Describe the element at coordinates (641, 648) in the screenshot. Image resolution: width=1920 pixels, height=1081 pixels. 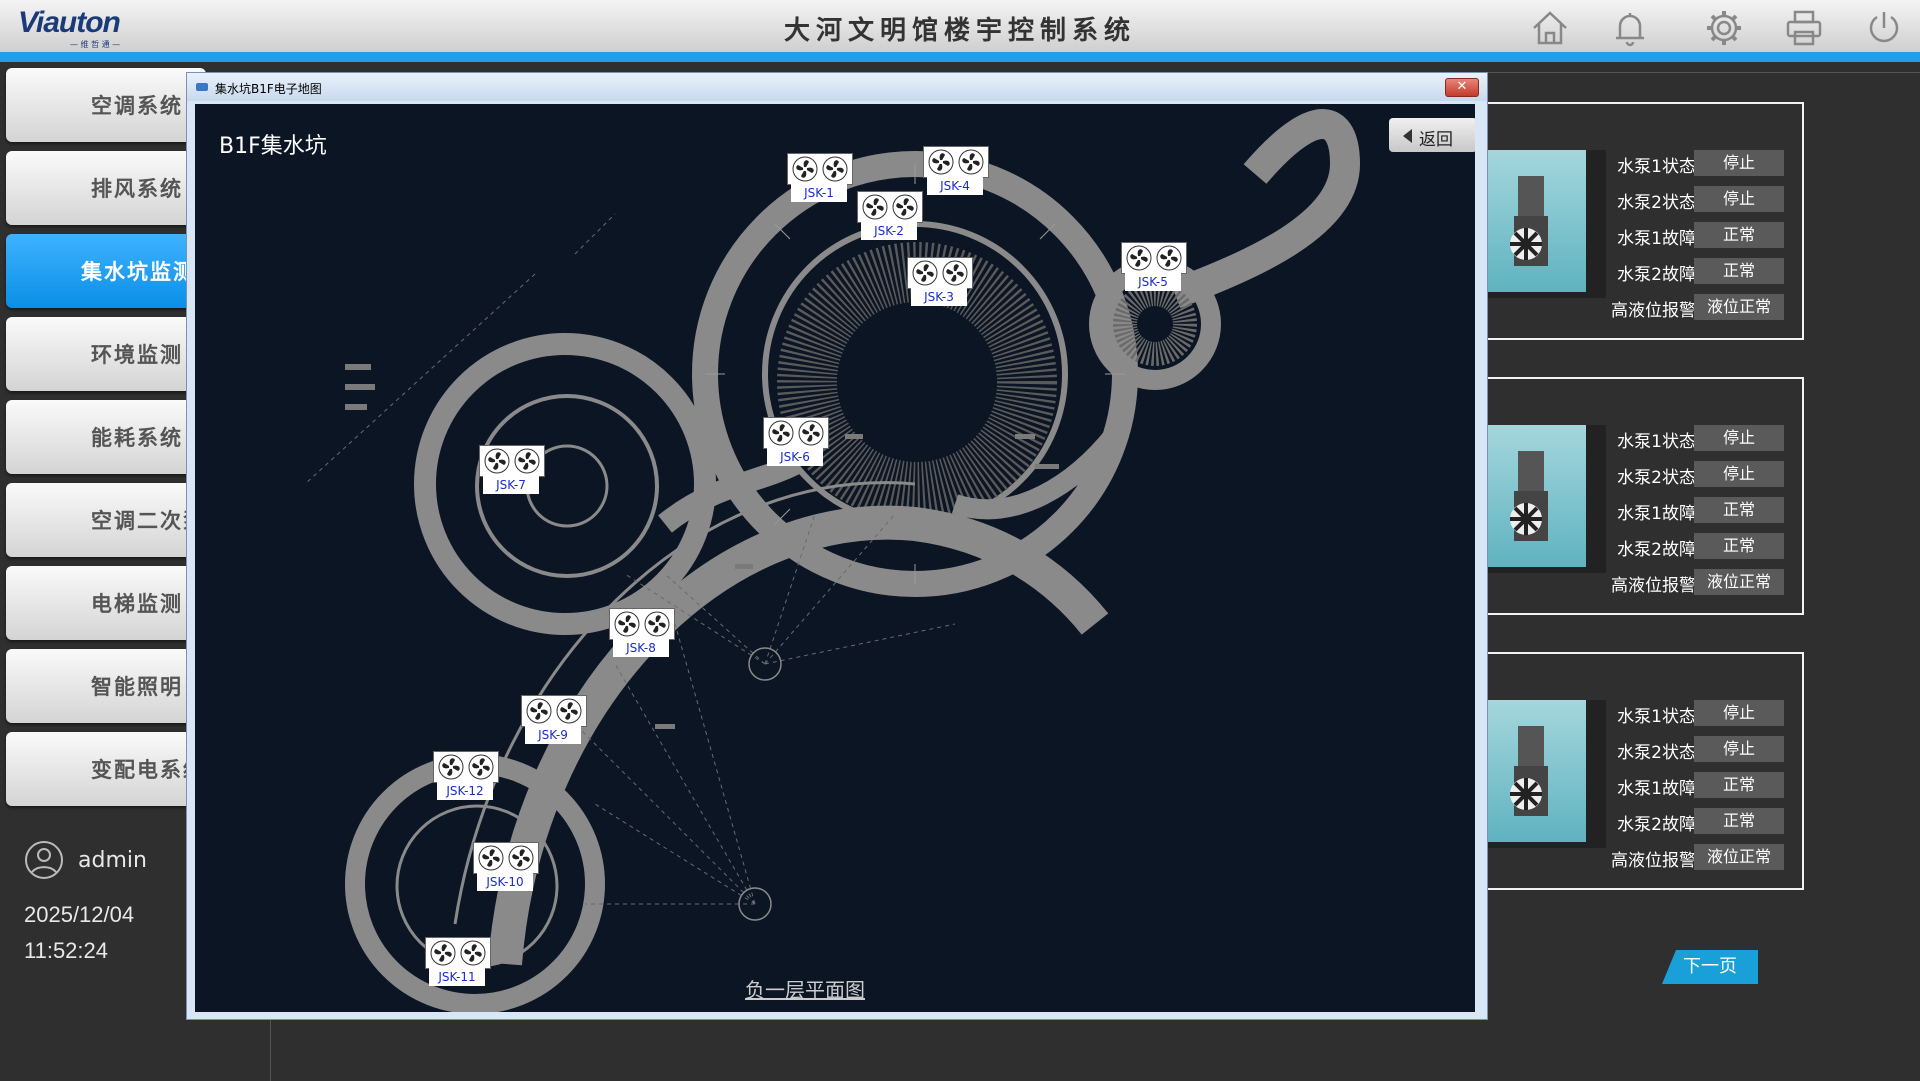
I see `marker-label: JSK-8` at that location.